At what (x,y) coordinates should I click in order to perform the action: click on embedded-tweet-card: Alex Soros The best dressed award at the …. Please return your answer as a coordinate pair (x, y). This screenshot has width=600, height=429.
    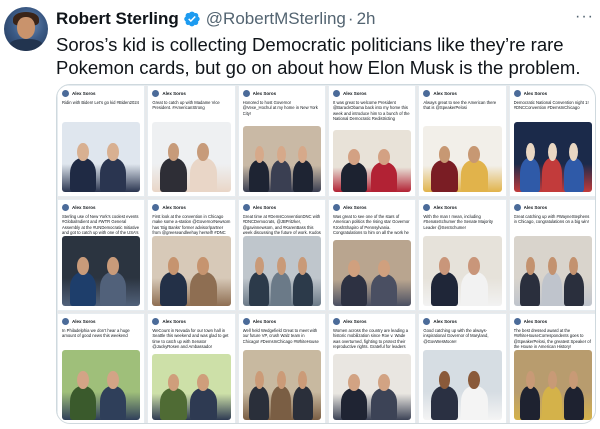
    Looking at the image, I should click on (551, 368).